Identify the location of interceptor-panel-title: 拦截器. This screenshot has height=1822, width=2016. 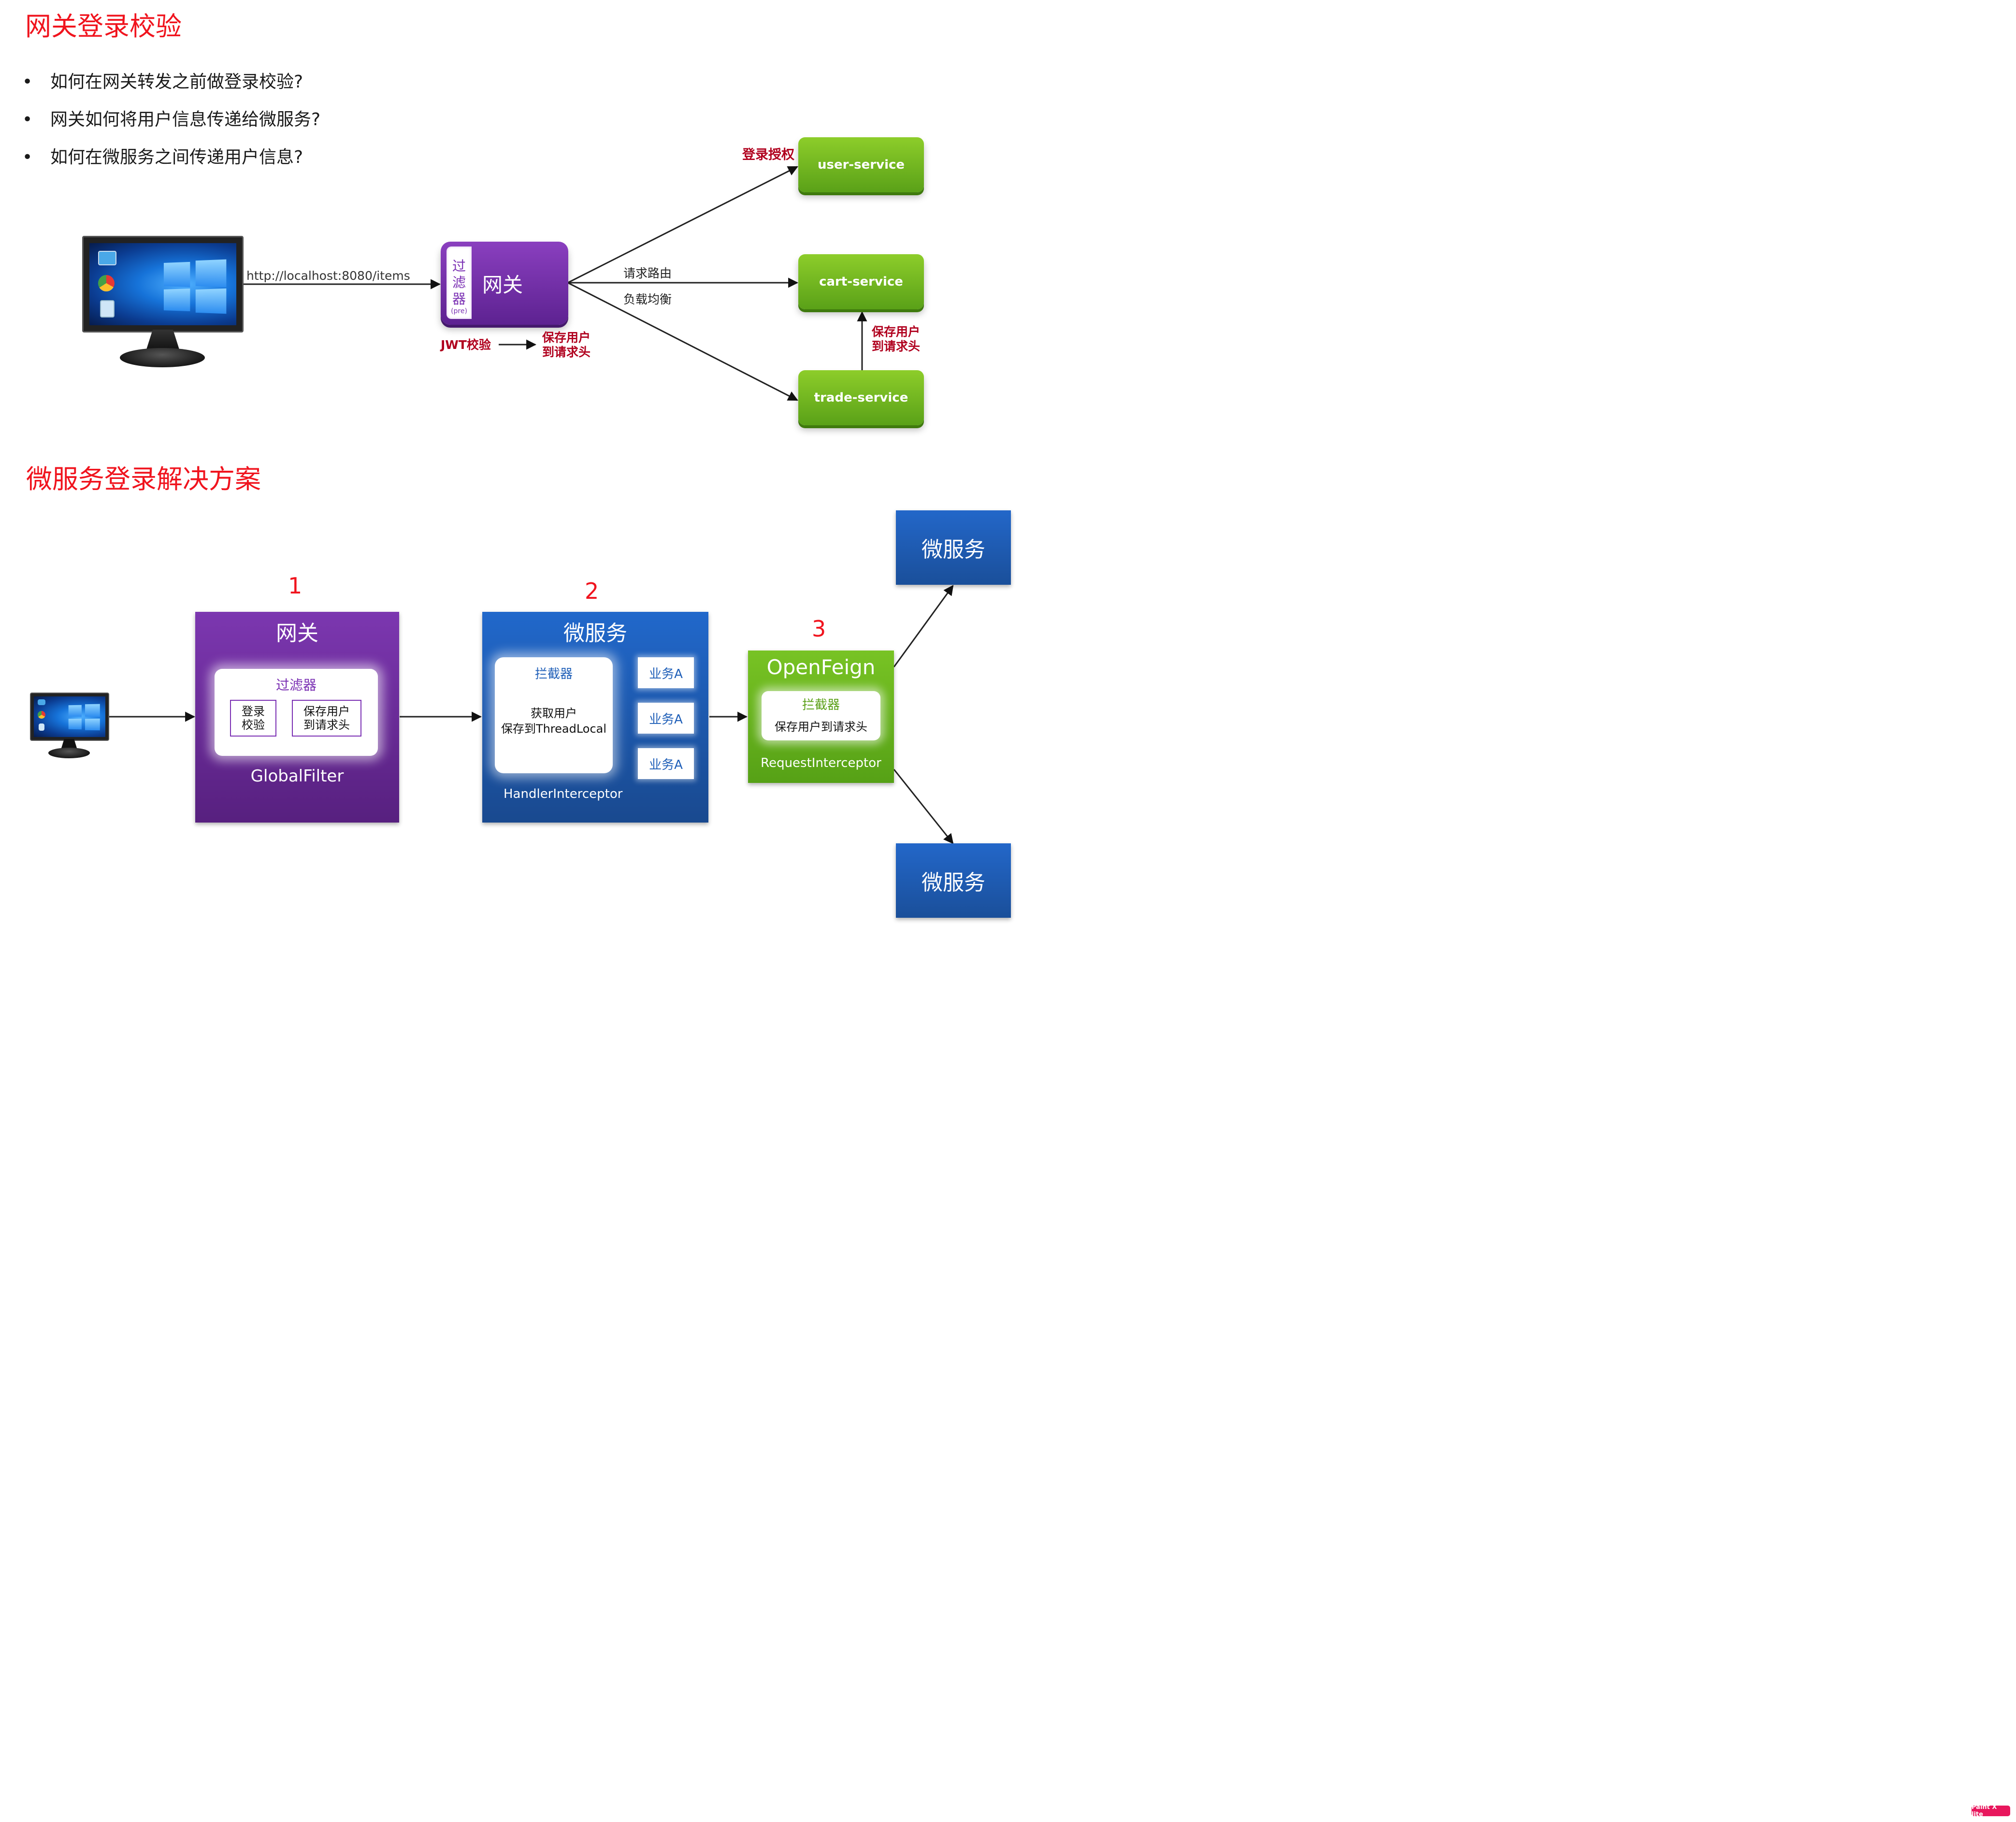
(553, 674).